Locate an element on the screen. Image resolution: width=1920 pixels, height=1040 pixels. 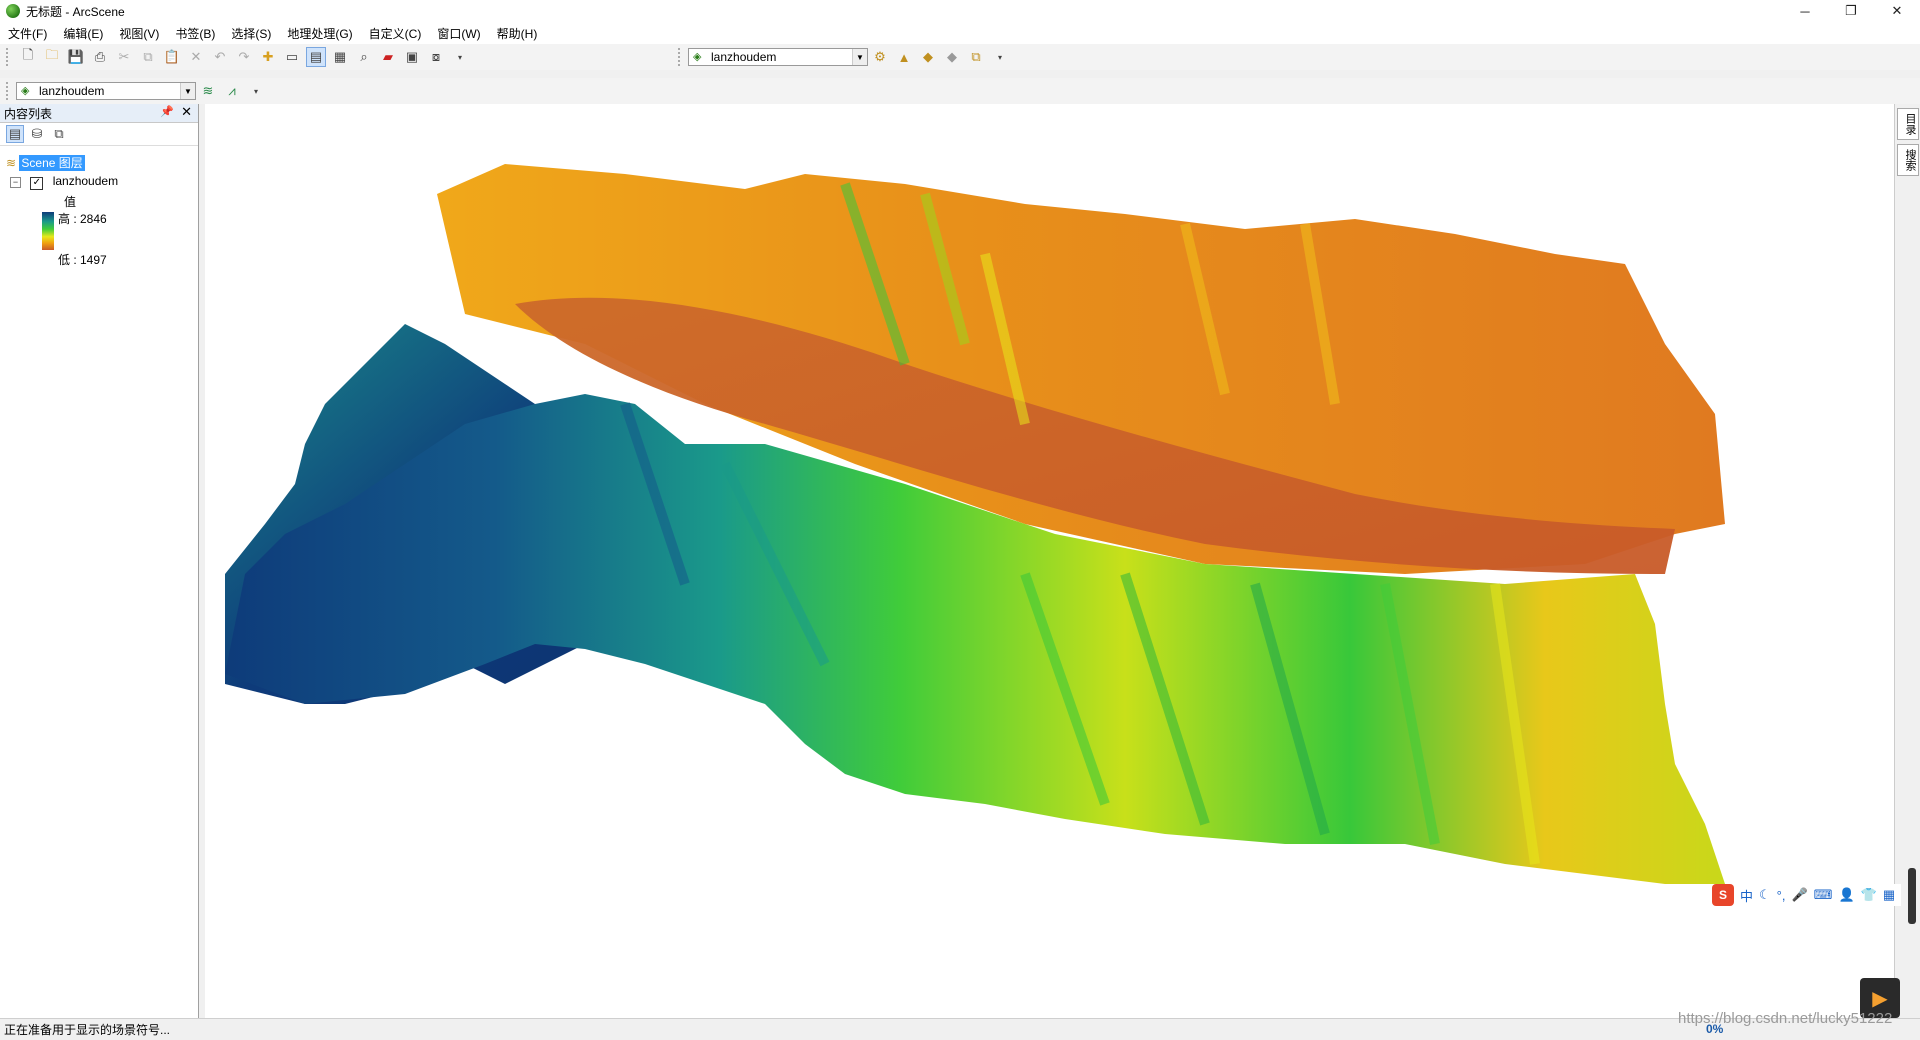
redo-icon: ↷ is located at coordinates (244, 57).